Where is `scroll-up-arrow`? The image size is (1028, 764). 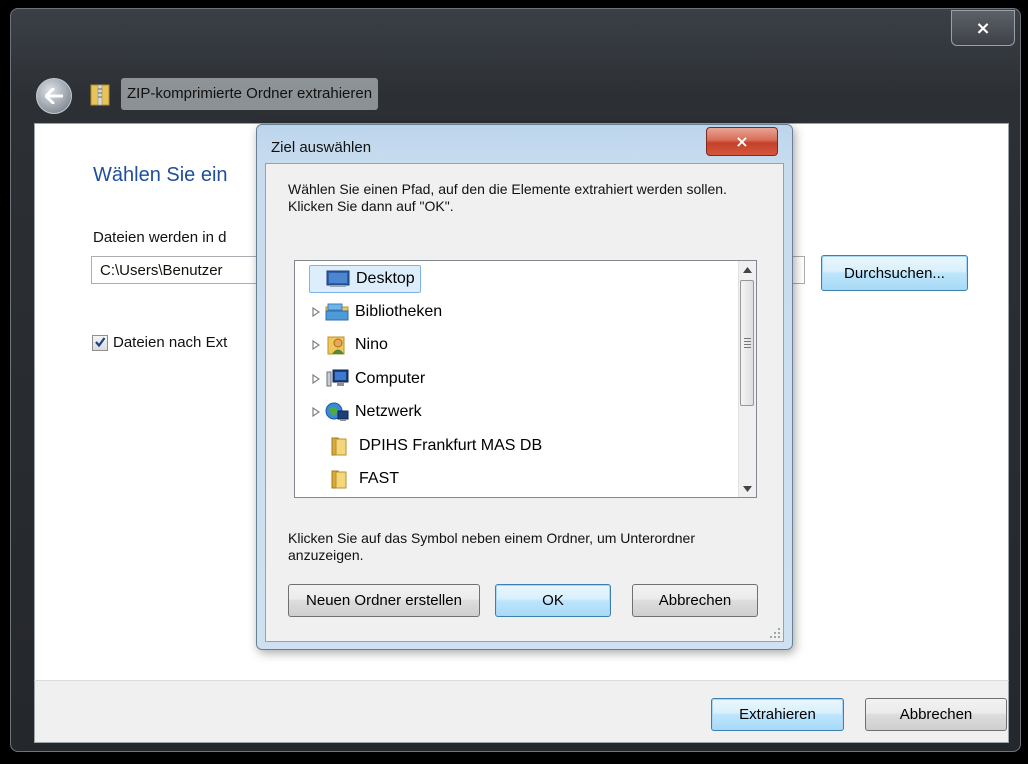 scroll-up-arrow is located at coordinates (747, 269).